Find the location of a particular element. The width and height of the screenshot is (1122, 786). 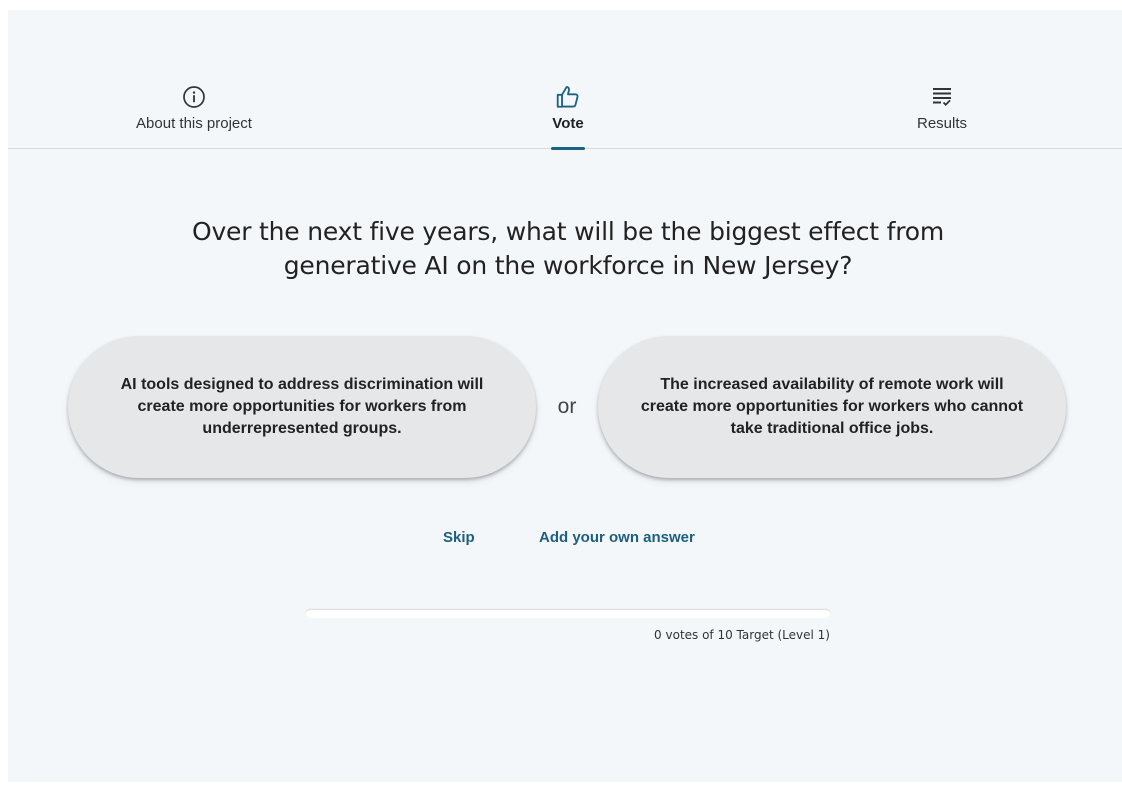

tab-about: About this project is located at coordinates (194, 116).